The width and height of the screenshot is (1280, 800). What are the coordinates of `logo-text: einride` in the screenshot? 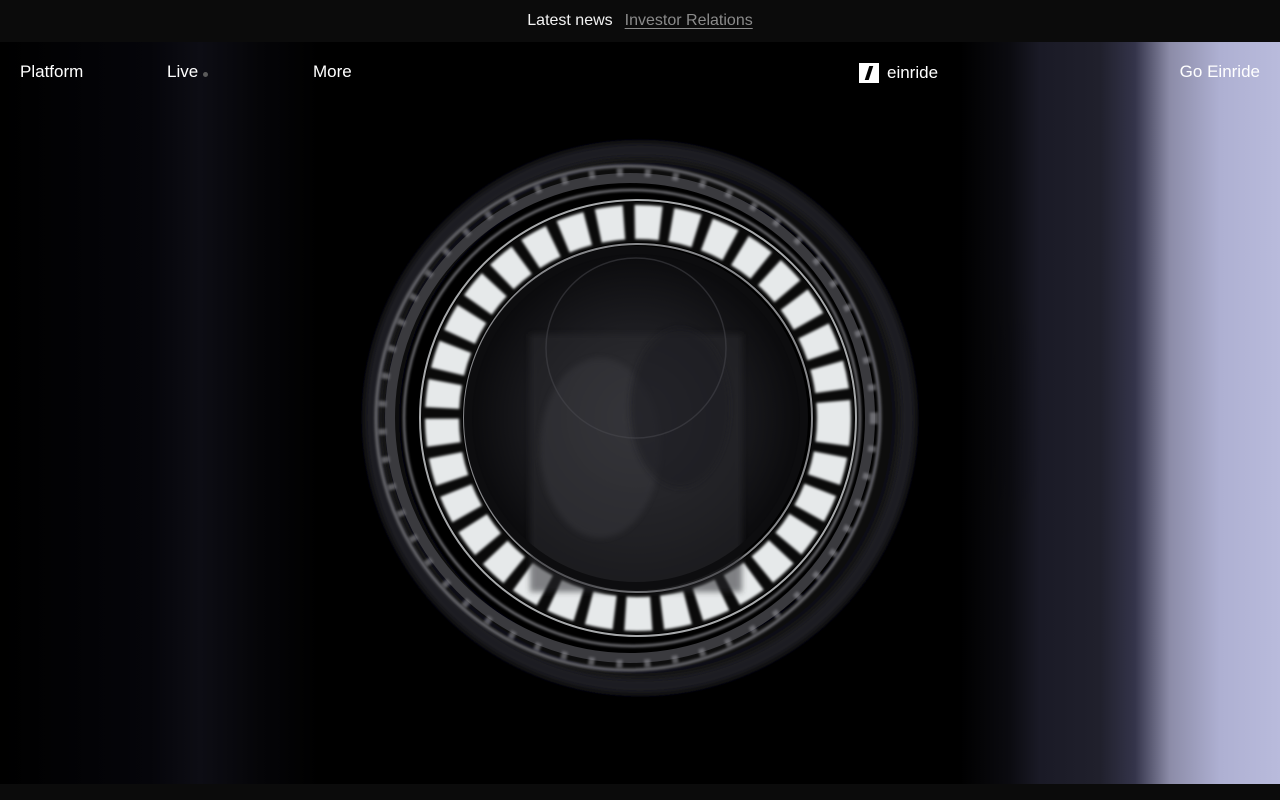 It's located at (913, 72).